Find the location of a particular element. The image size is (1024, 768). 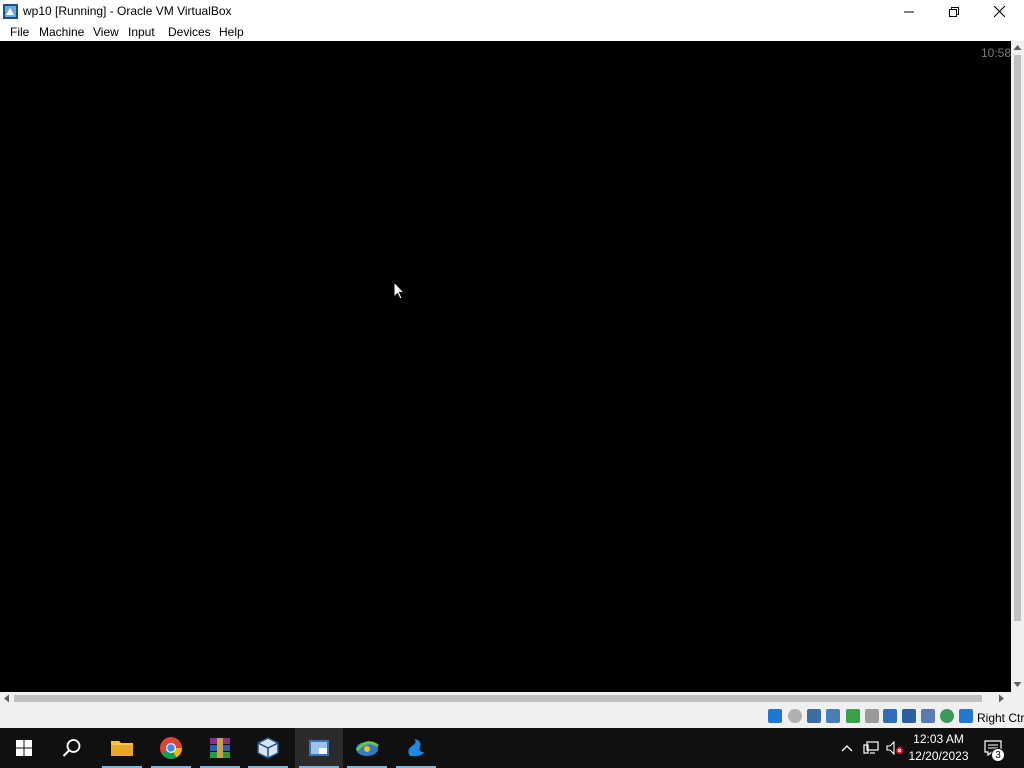

video-capture-icon is located at coordinates (909, 716).